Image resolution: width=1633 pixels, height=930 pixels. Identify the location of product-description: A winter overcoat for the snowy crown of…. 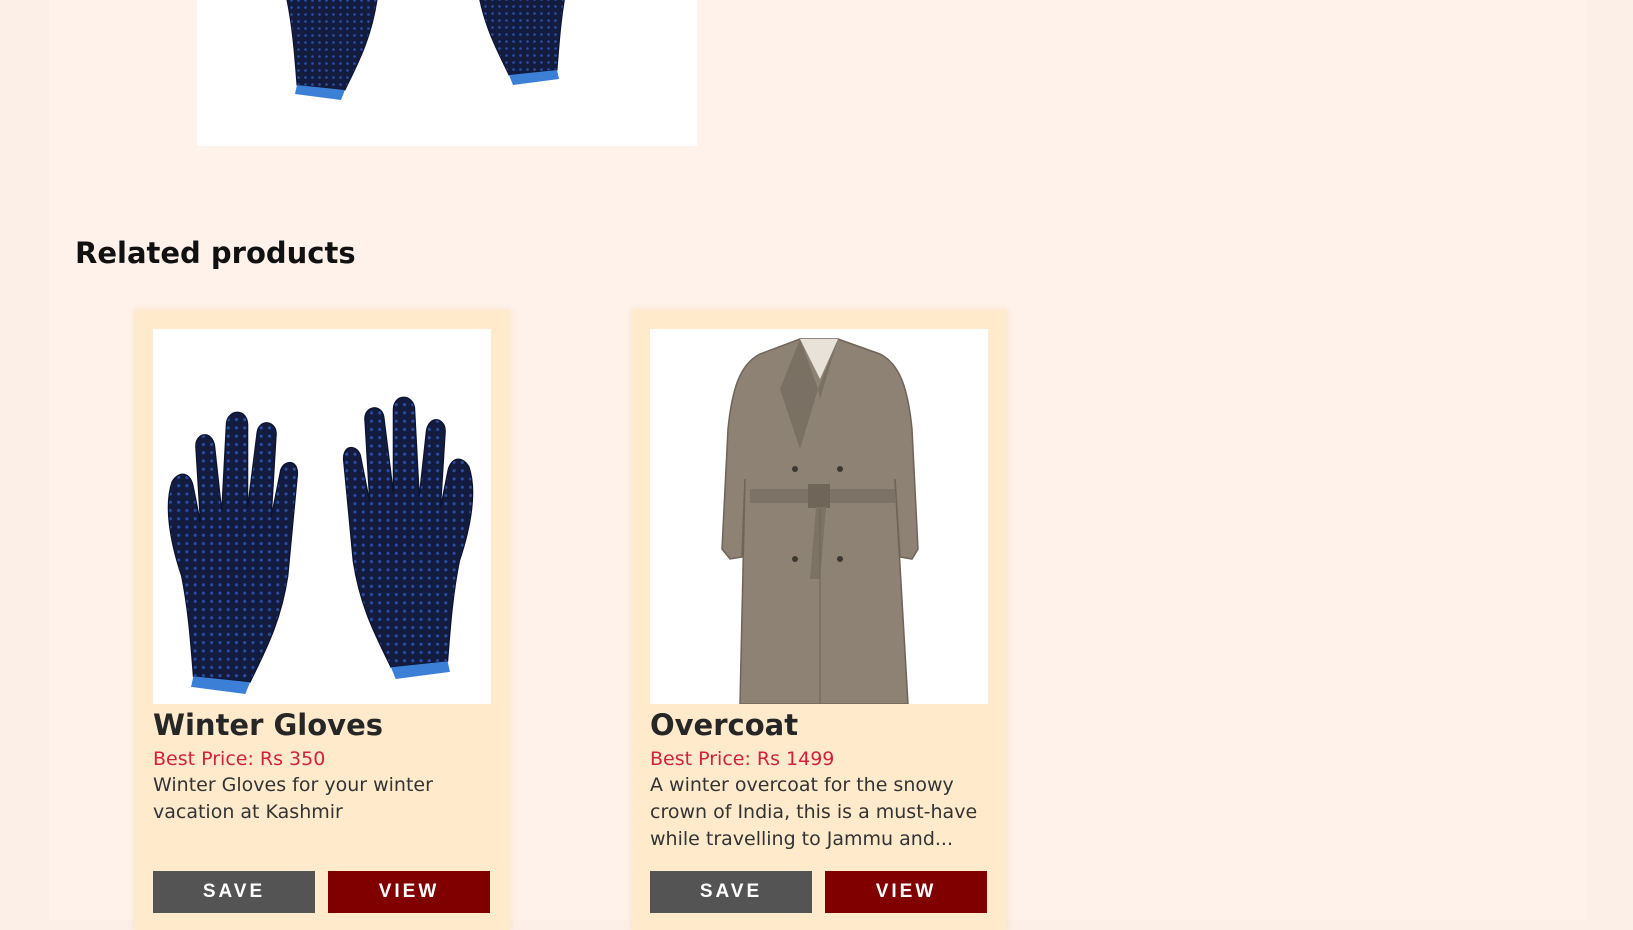
(814, 812).